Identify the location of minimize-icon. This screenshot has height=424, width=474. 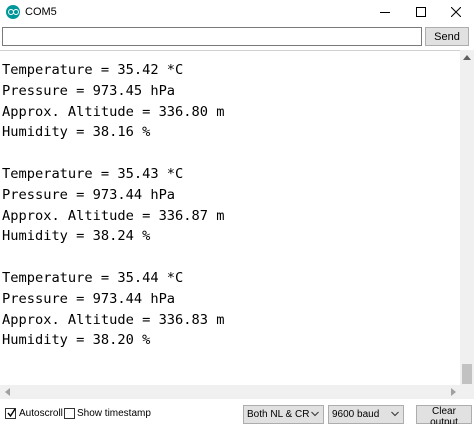
(385, 12).